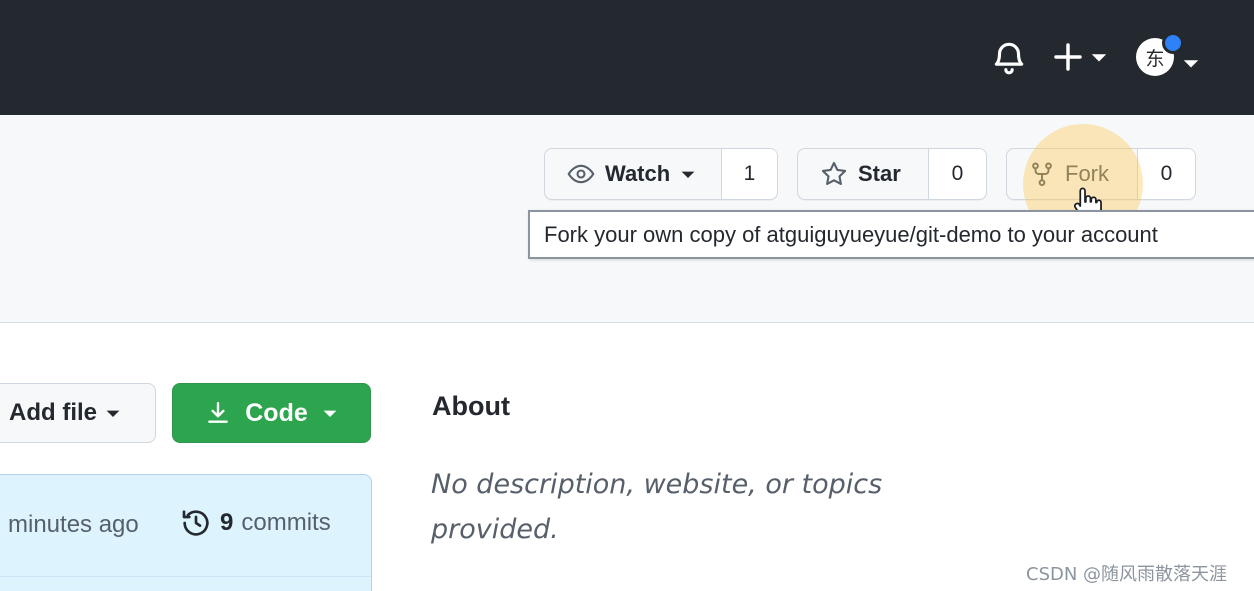 The height and width of the screenshot is (591, 1254). What do you see at coordinates (185, 576) in the screenshot?
I see `commit-box-divider` at bounding box center [185, 576].